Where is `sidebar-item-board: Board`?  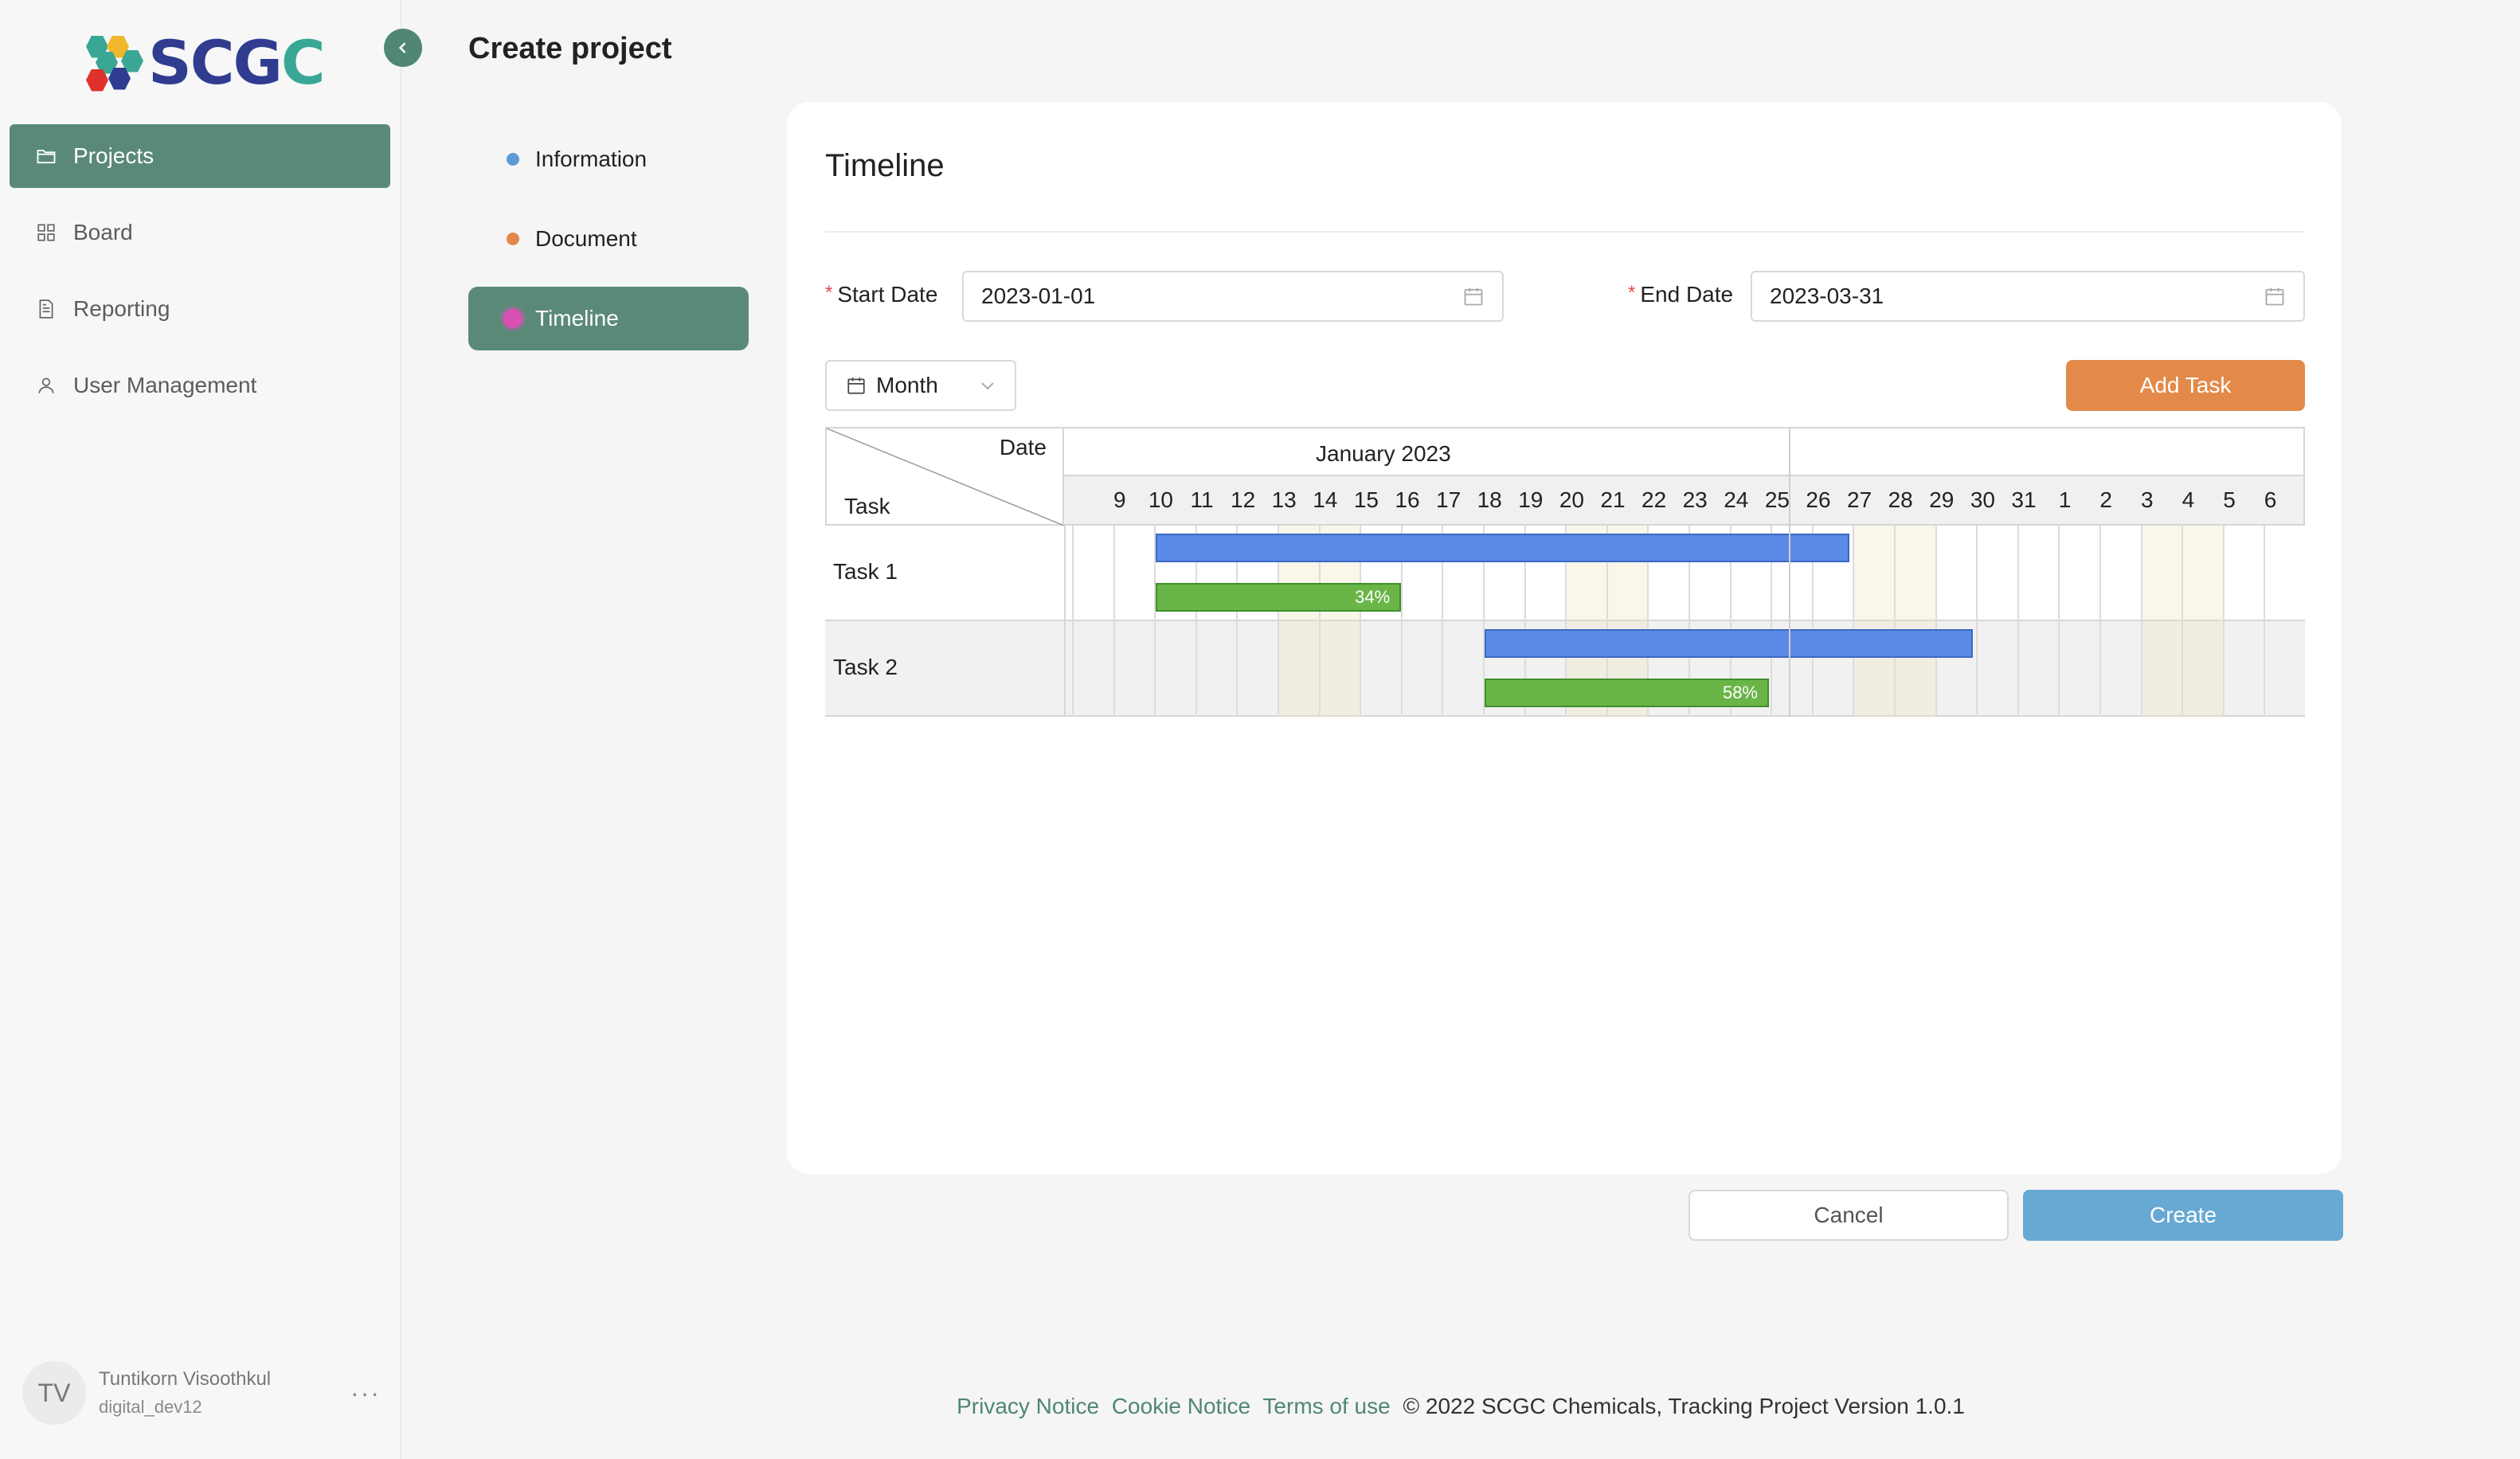
sidebar-item-board: Board is located at coordinates (200, 232).